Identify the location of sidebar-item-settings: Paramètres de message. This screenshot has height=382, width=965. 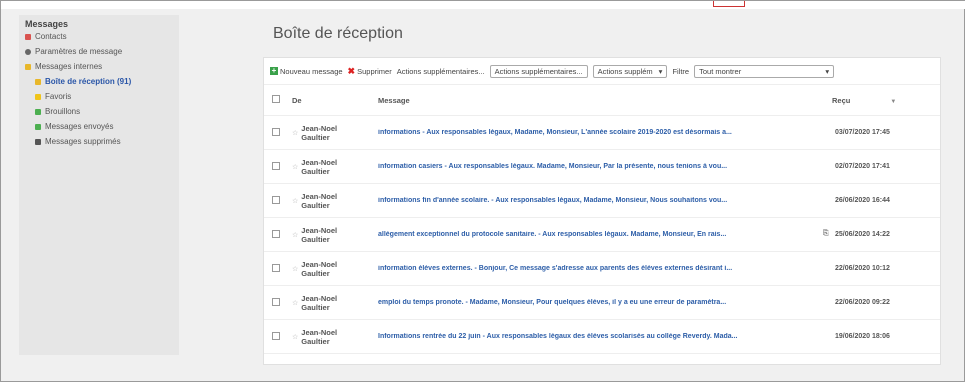
(99, 51).